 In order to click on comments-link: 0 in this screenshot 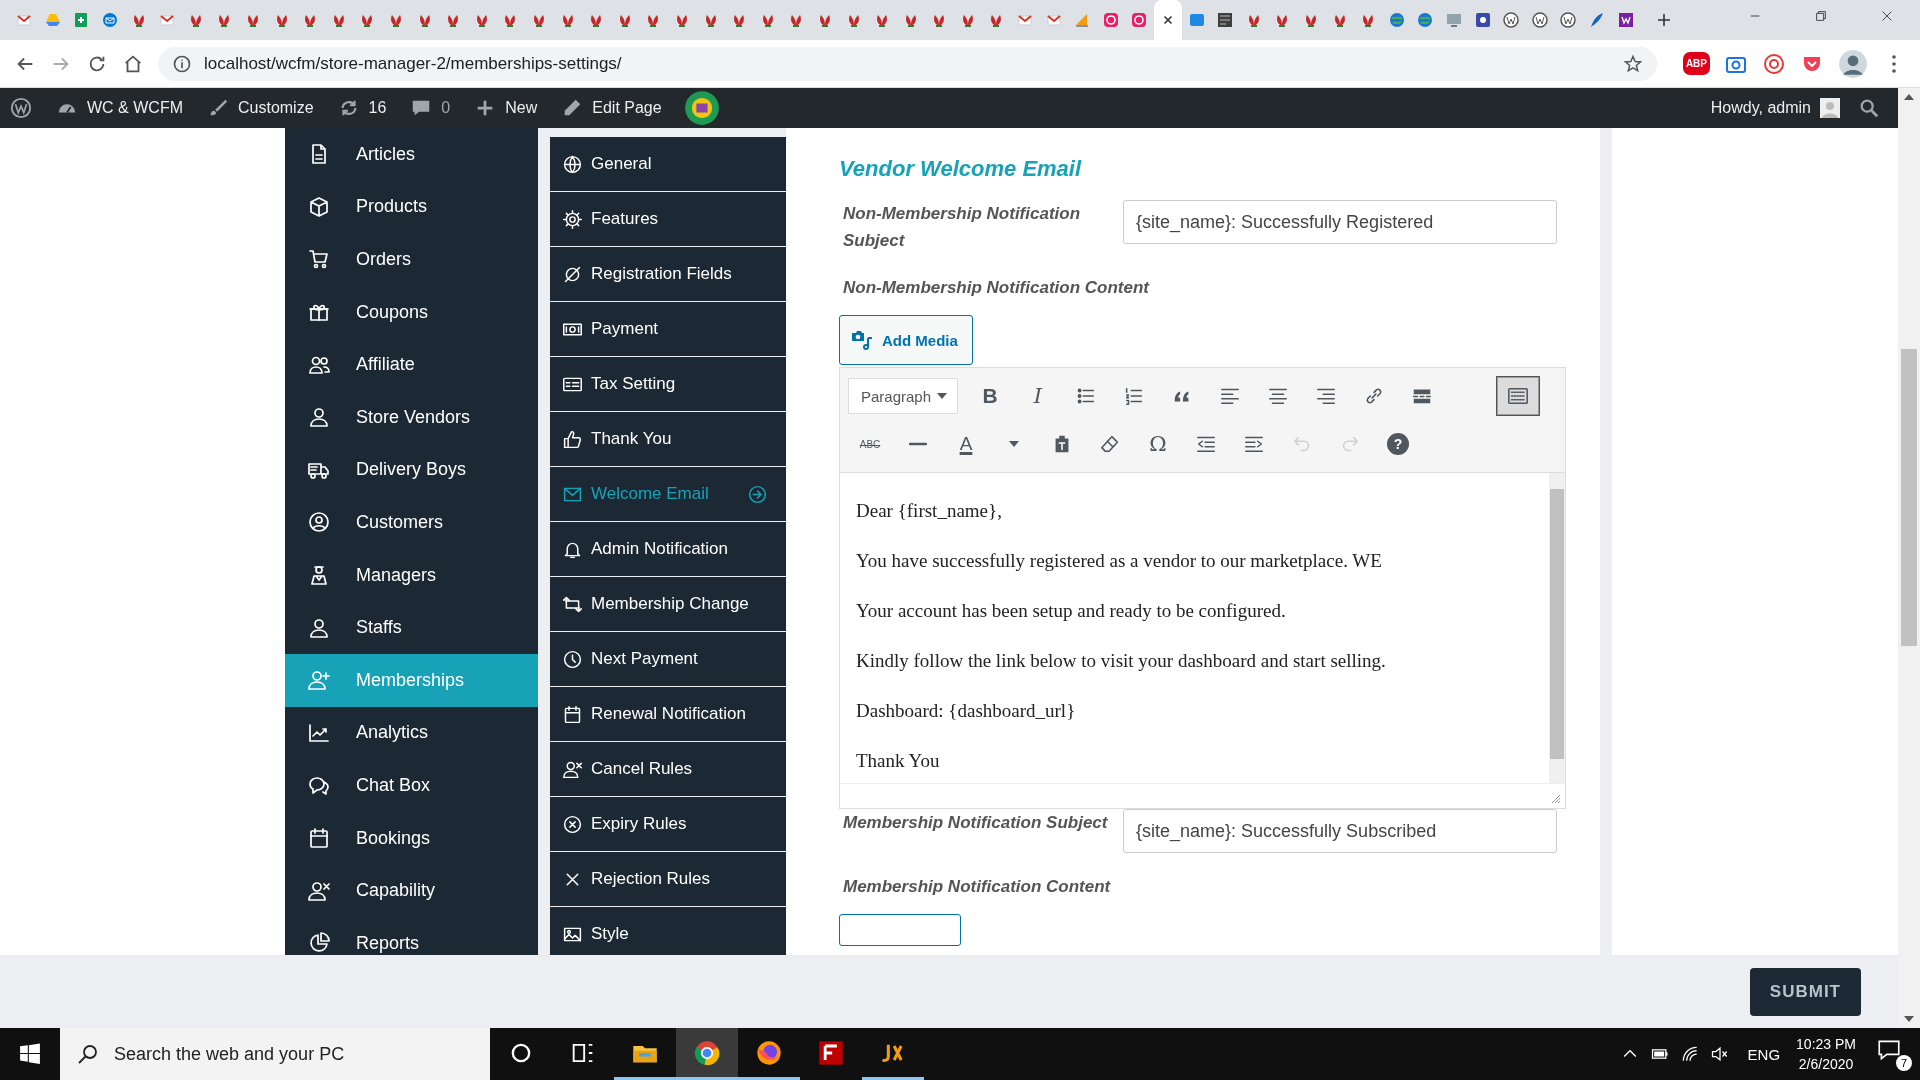, I will do `click(430, 108)`.